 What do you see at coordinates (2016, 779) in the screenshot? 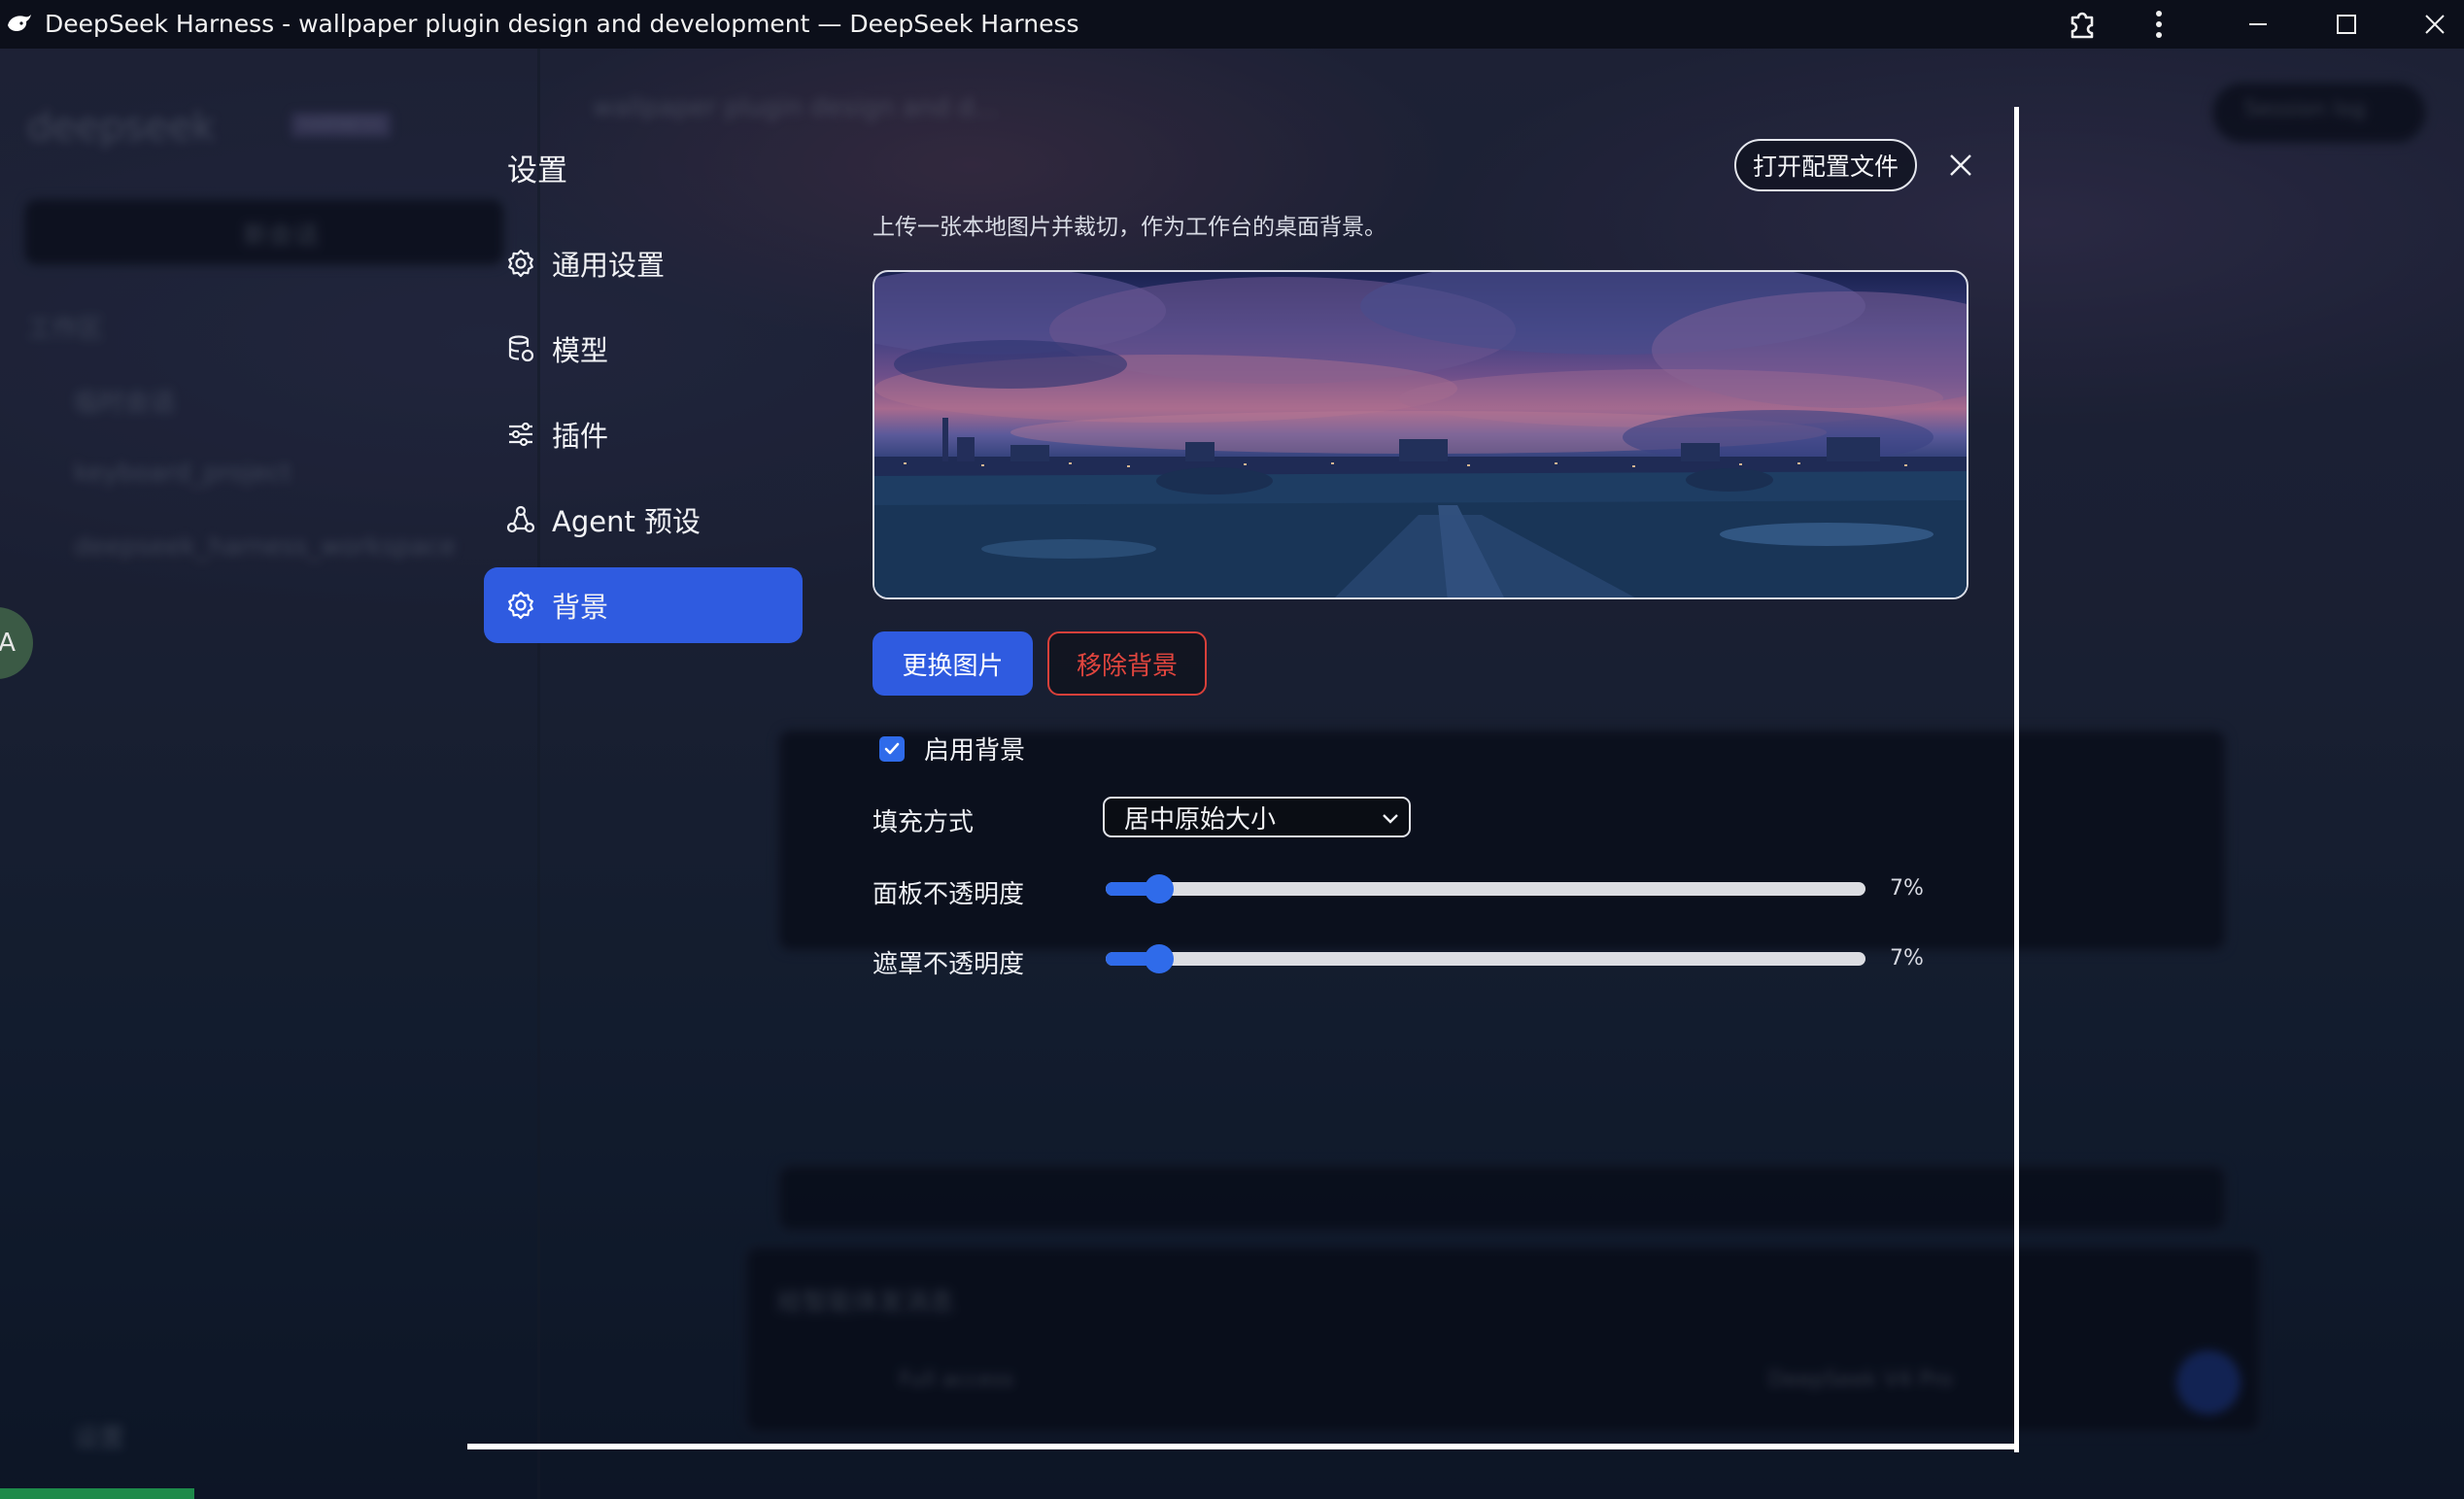
I see `panel-edge-right` at bounding box center [2016, 779].